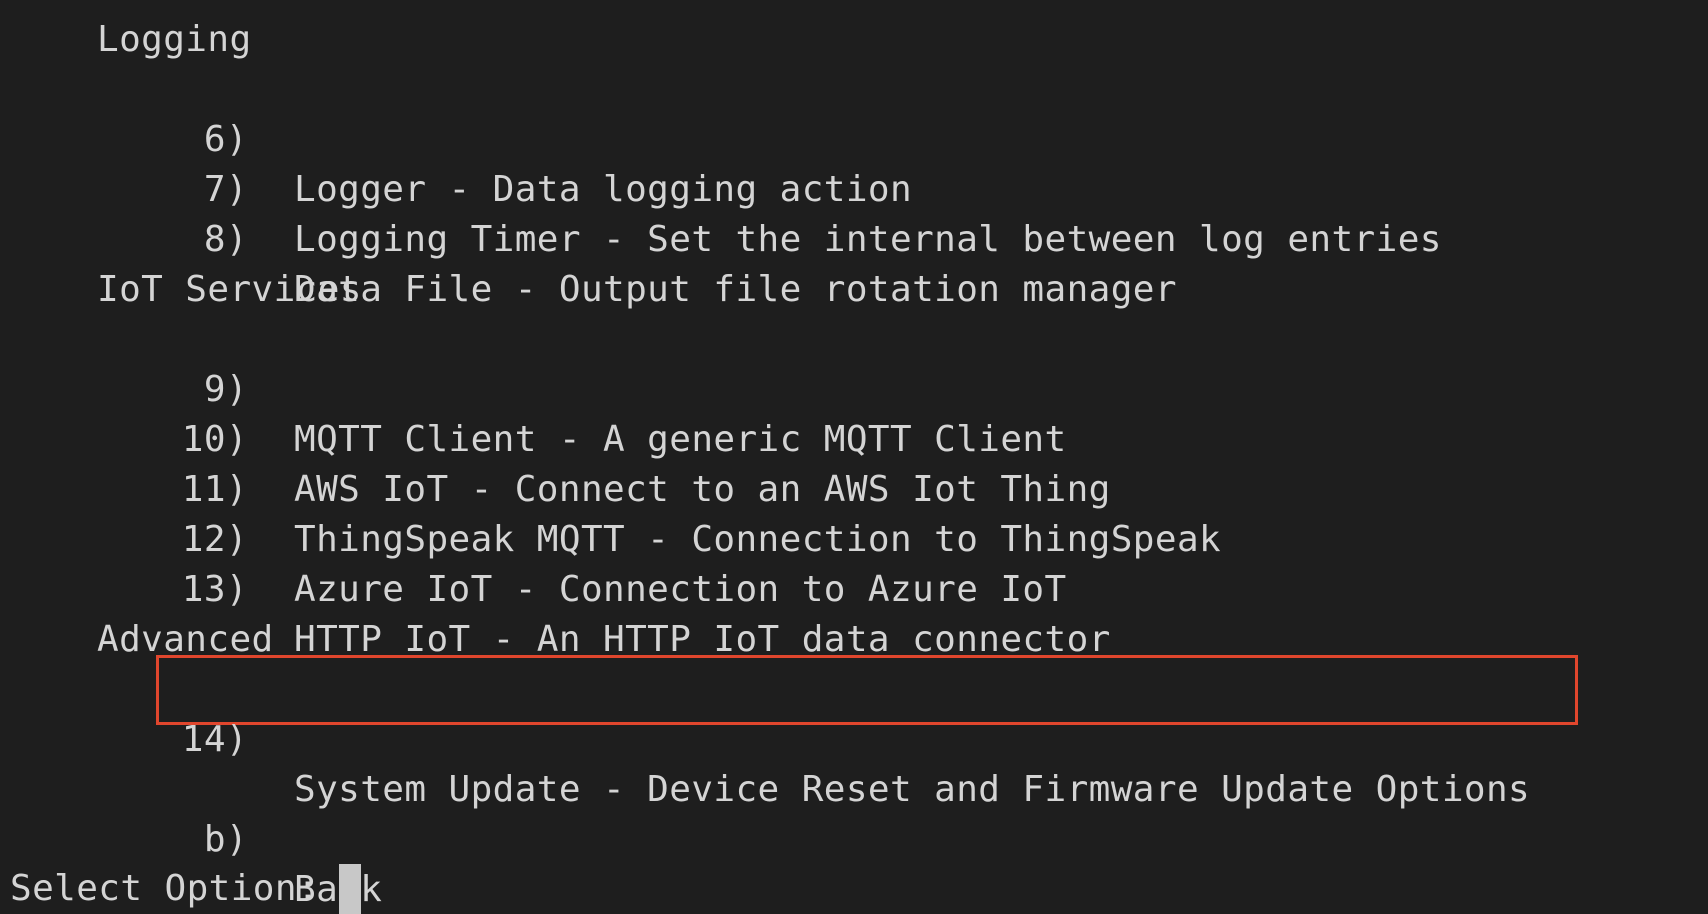  I want to click on section-title-logging: Logging, so click(174, 39).